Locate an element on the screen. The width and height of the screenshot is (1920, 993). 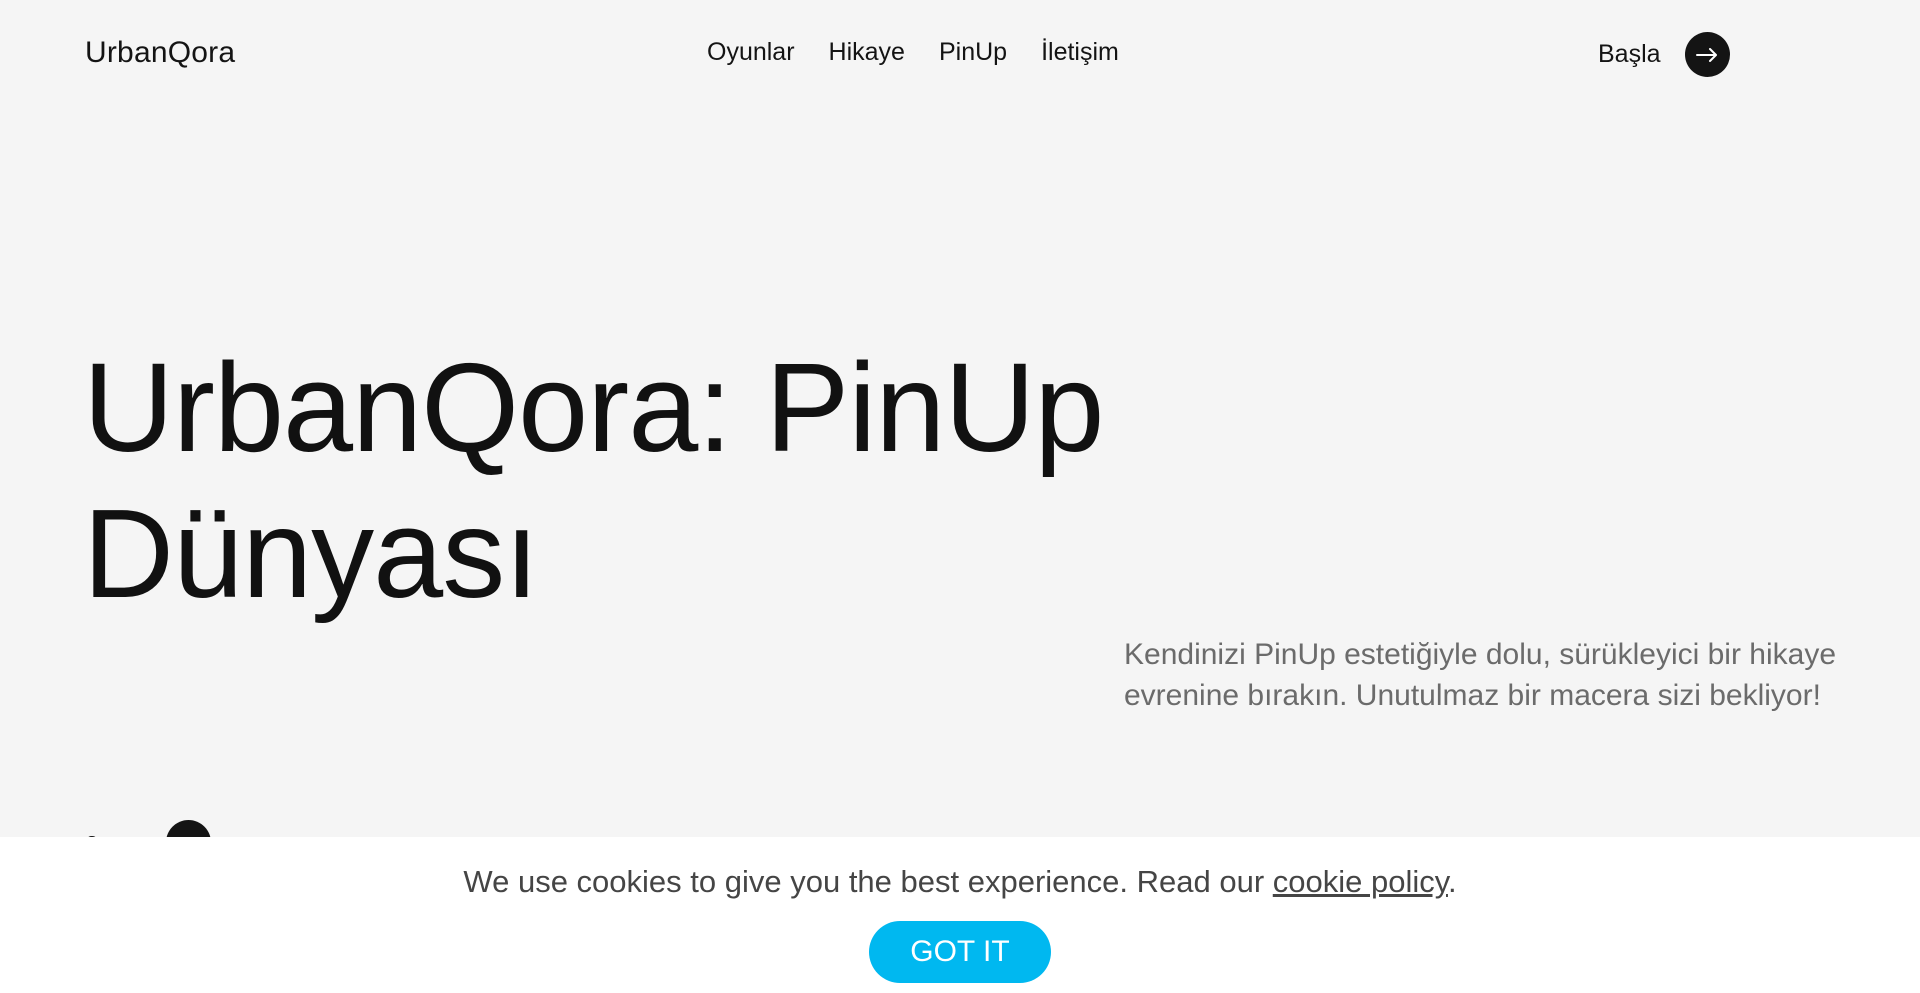
start-button: Başla is located at coordinates (1664, 54).